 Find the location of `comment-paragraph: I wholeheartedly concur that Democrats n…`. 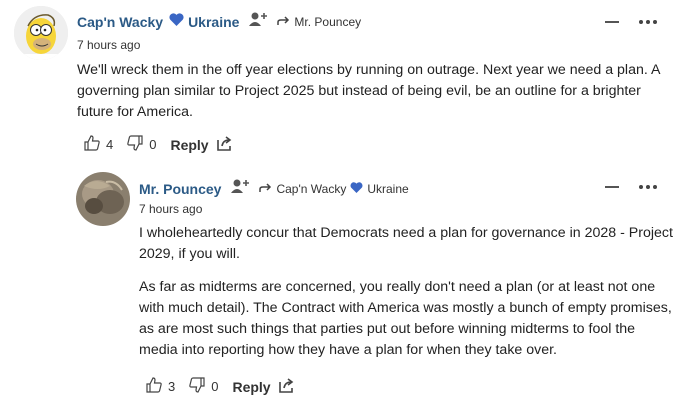

comment-paragraph: I wholeheartedly concur that Democrats n… is located at coordinates (406, 243).